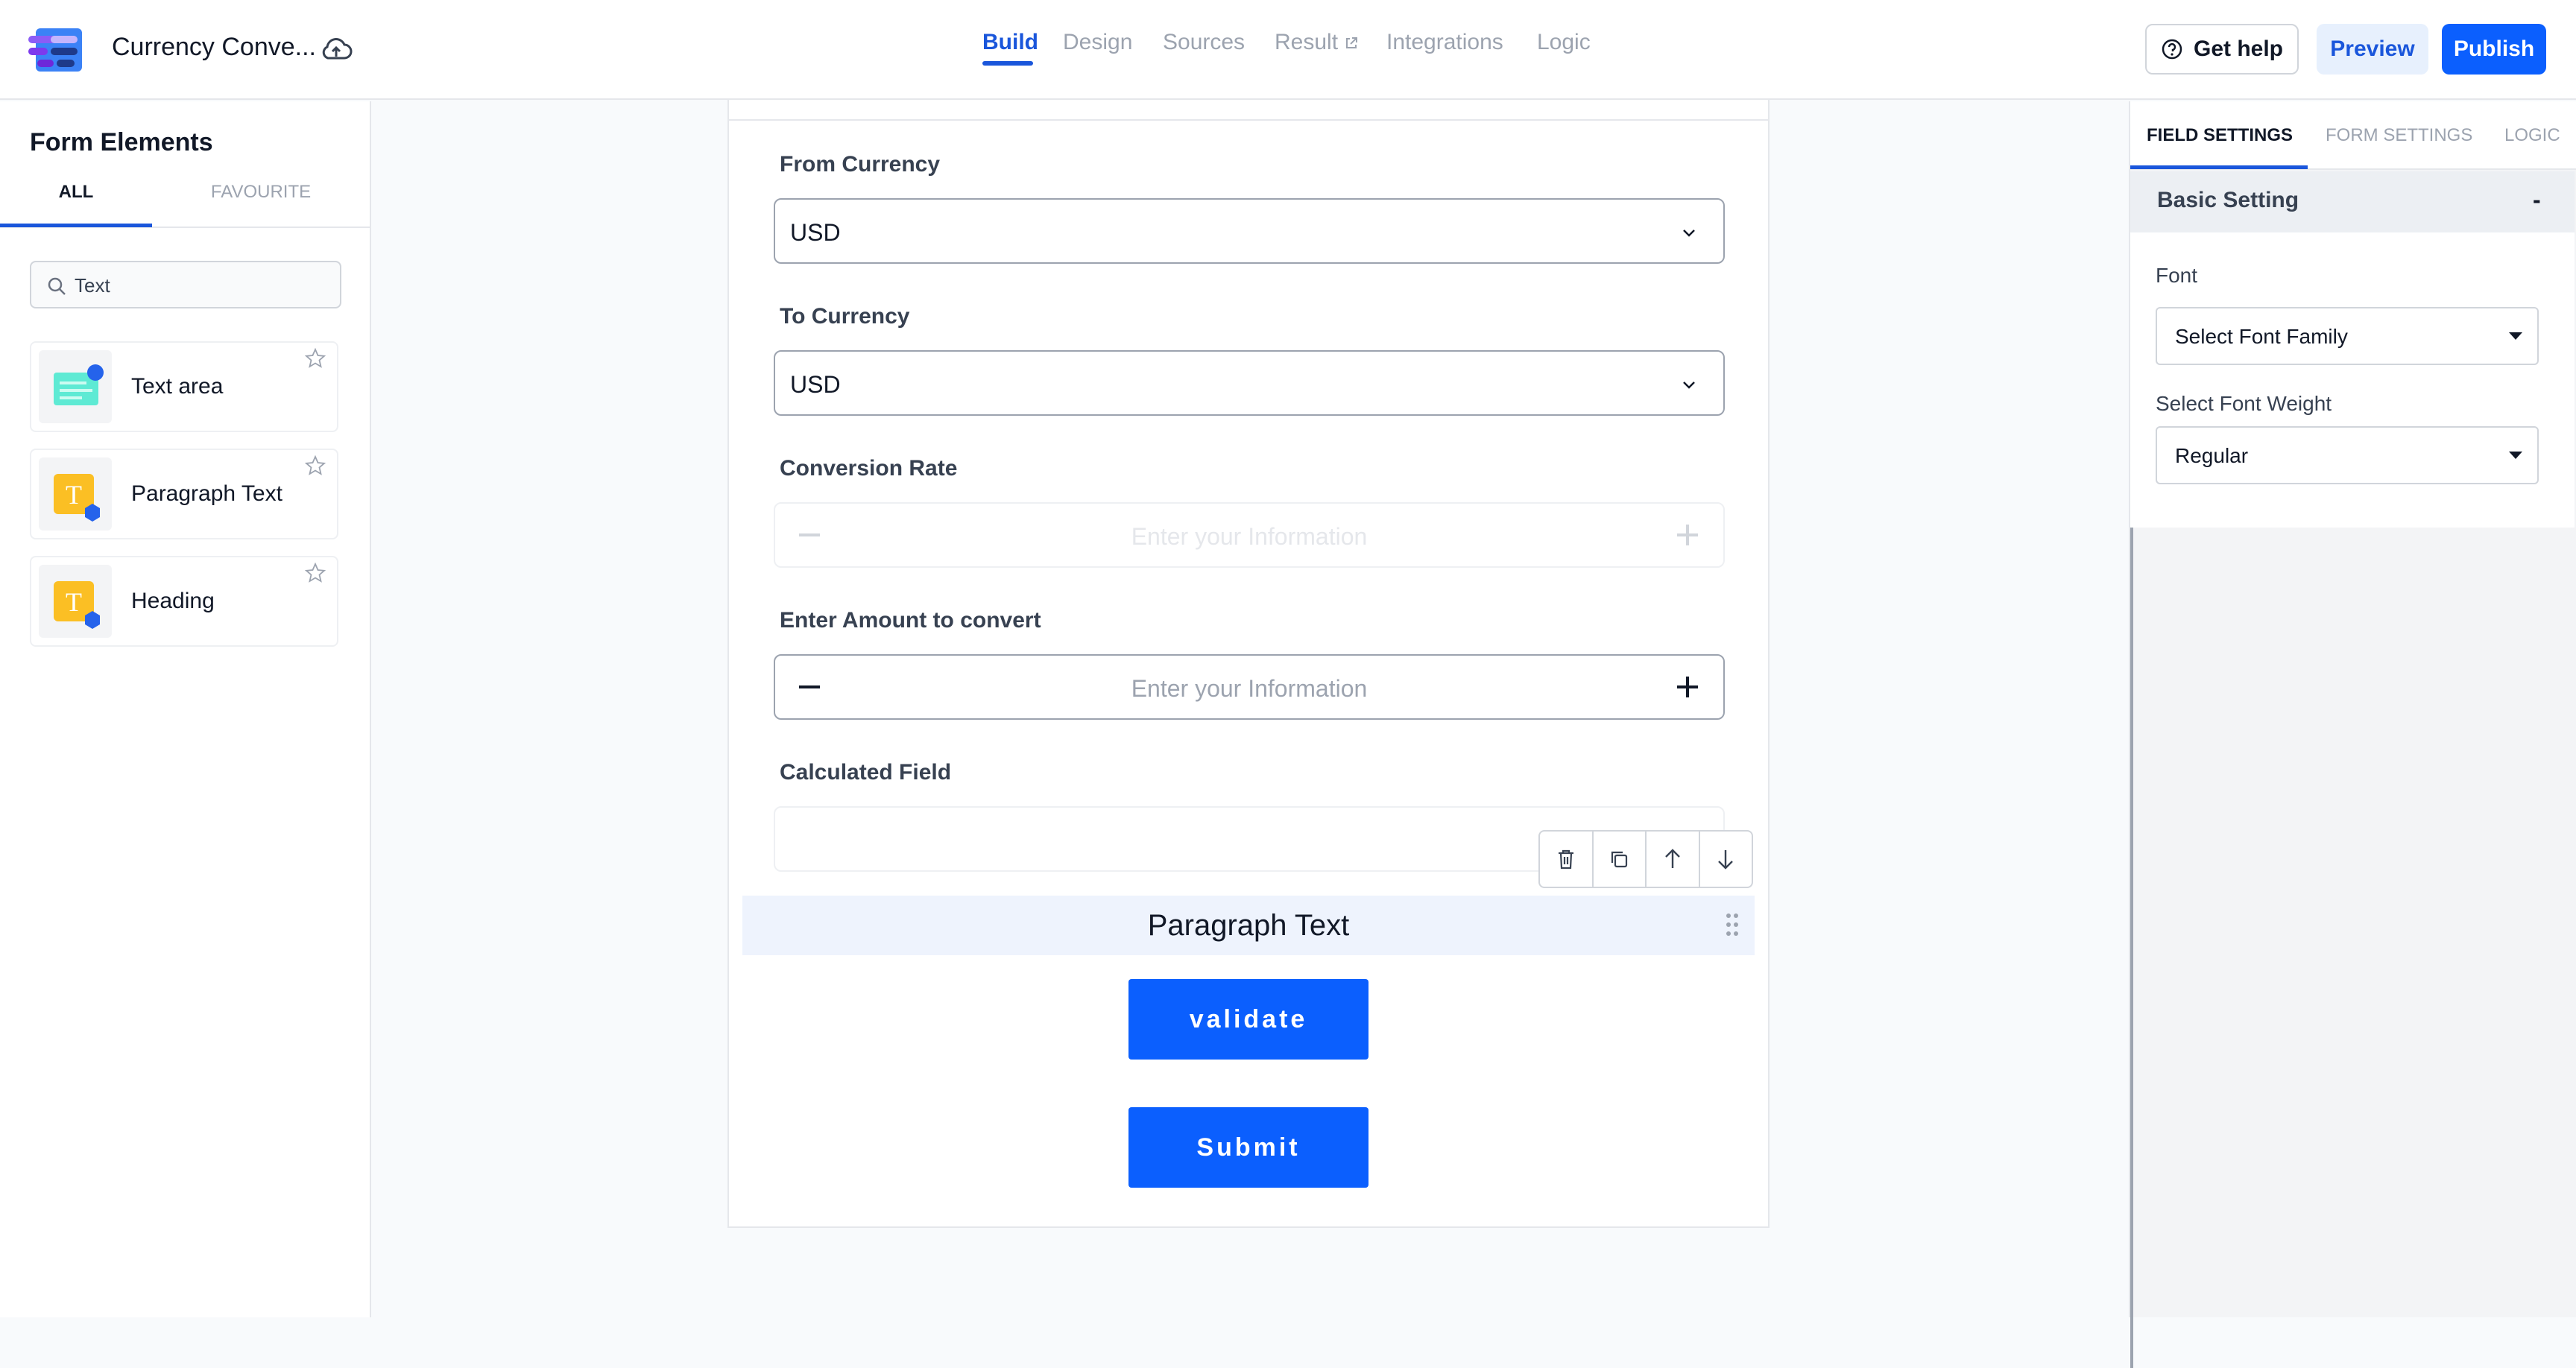 This screenshot has width=2576, height=1368. Describe the element at coordinates (177, 386) in the screenshot. I see `element-label: Text area` at that location.